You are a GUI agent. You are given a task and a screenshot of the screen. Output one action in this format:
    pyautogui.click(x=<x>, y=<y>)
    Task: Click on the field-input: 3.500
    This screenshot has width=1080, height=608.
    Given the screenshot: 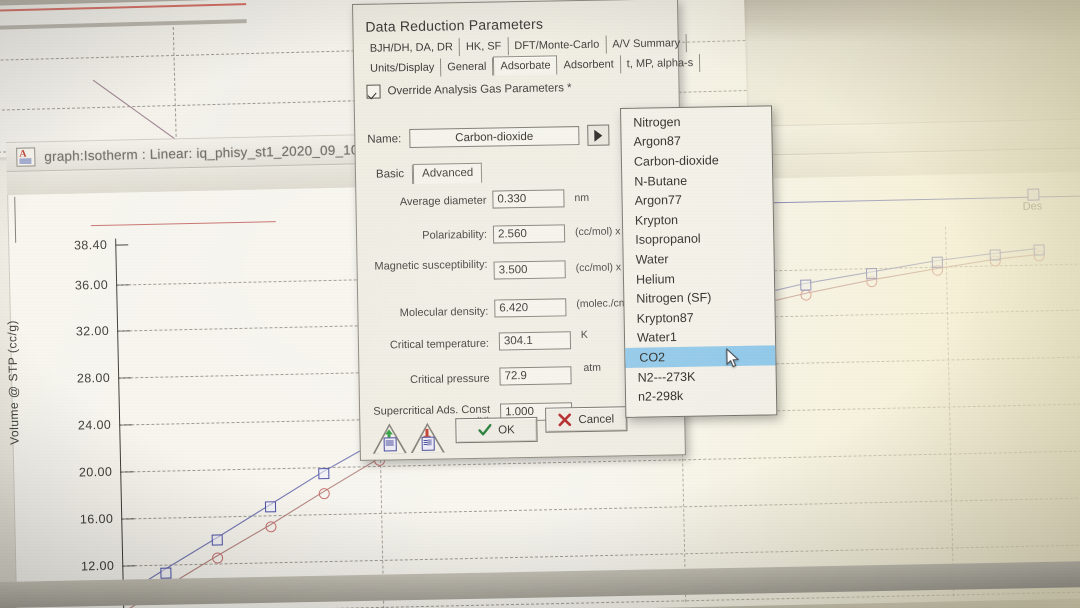 What is the action you would take?
    pyautogui.click(x=529, y=270)
    